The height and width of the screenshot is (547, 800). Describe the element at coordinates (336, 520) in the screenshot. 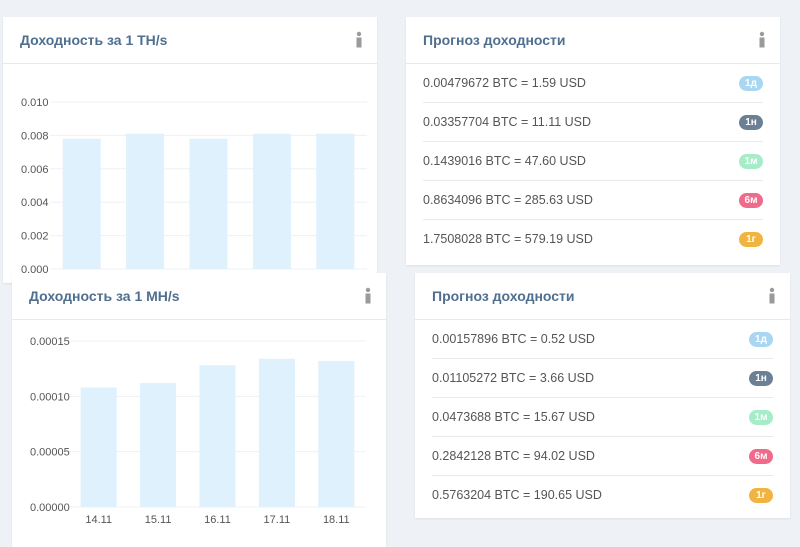

I see `x-tick-label: 18.11` at that location.